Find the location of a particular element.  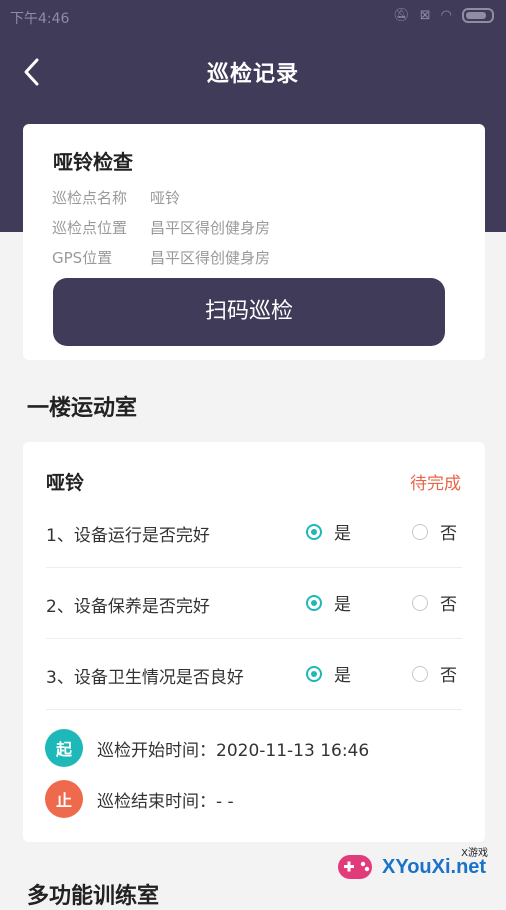

scan-inspect-button: 扫码巡检 is located at coordinates (249, 312).